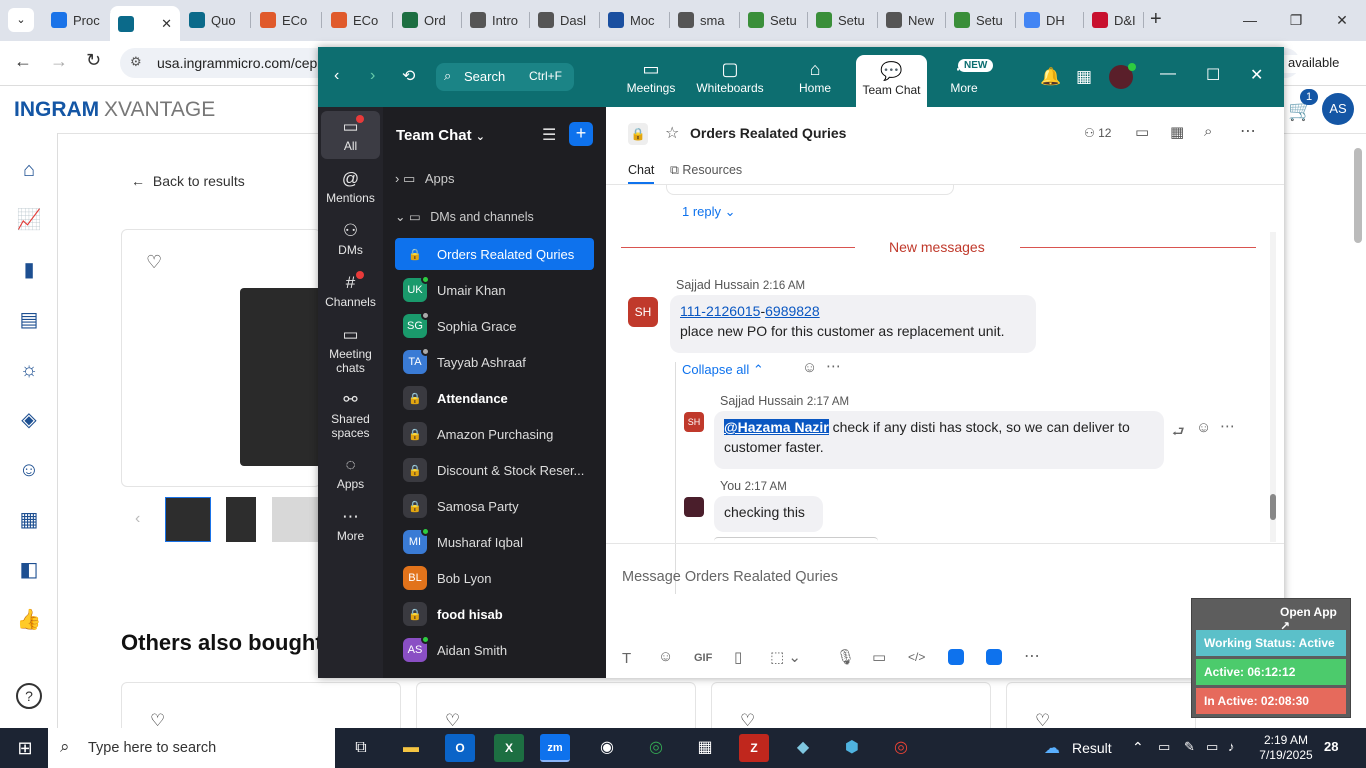  What do you see at coordinates (77, 20) in the screenshot?
I see `browser-tab: Proc` at bounding box center [77, 20].